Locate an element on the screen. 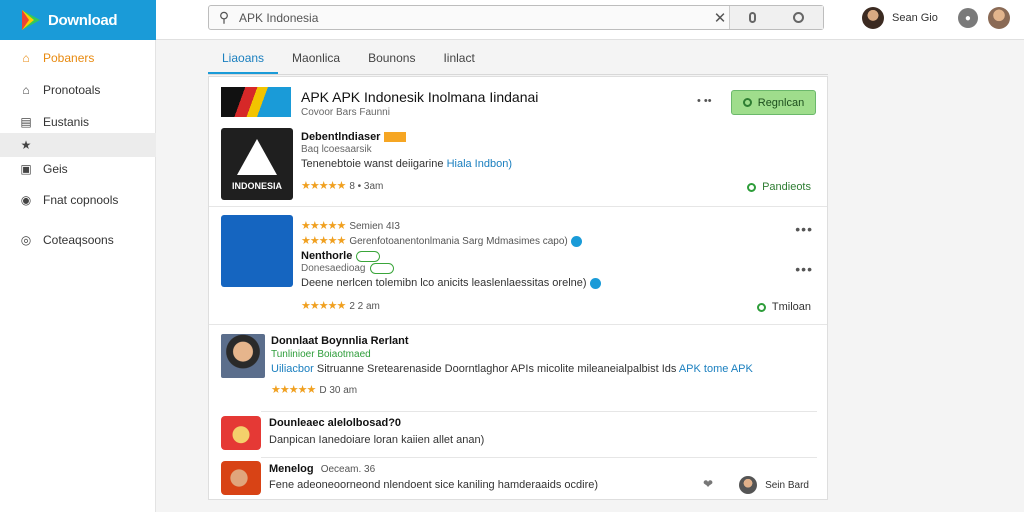 The image size is (1024, 512). search-bar: ⚲ ✕ is located at coordinates (516, 17).